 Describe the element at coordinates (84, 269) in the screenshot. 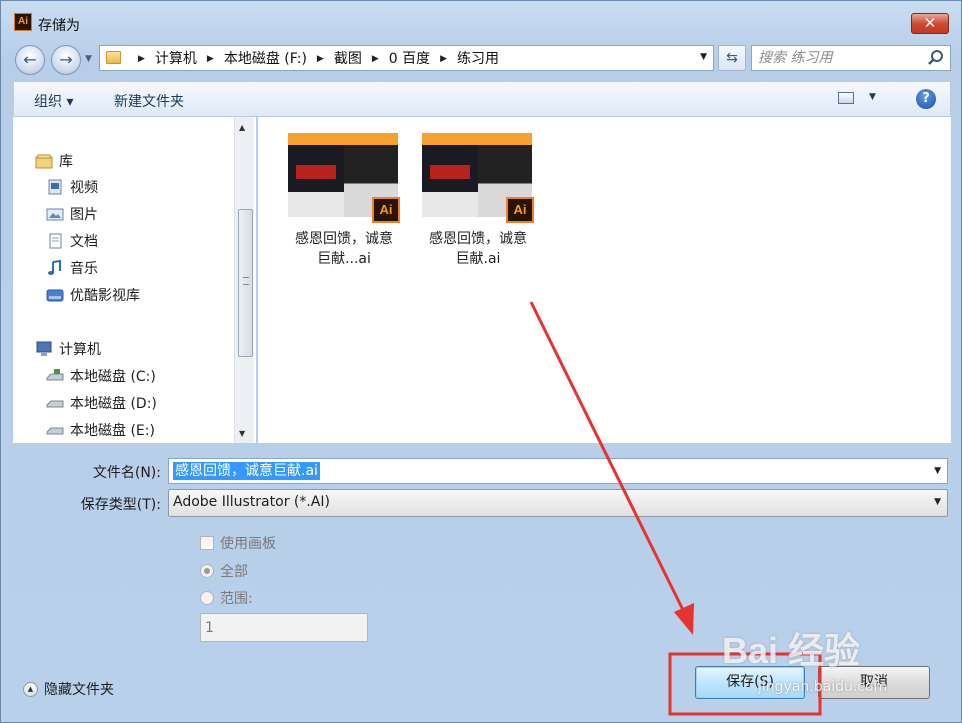

I see `nav-item-label: 音乐` at that location.